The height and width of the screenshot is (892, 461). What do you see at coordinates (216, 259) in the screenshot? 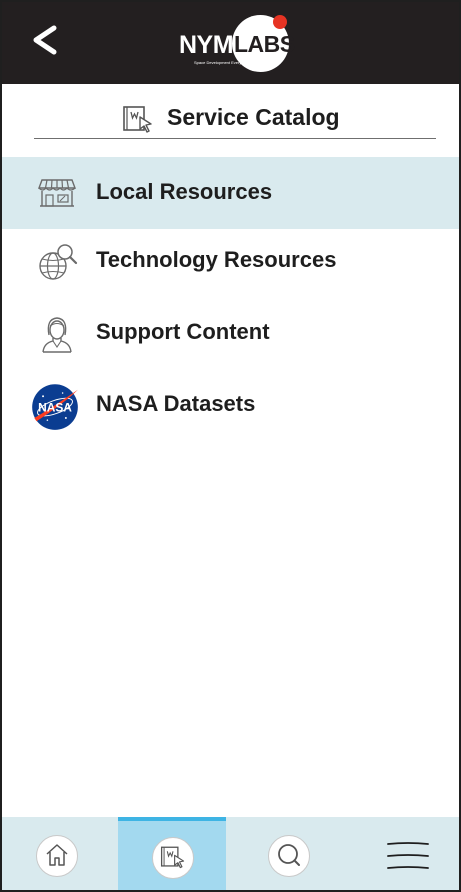
I see `menu-item-label: Technology Resources` at bounding box center [216, 259].